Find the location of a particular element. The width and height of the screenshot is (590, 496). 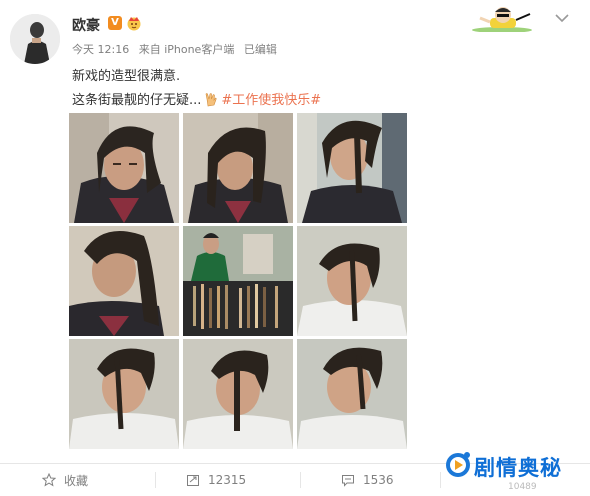

post-text-line2: 这条街最靓的仔无疑... #工作使我快乐# is located at coordinates (196, 98).